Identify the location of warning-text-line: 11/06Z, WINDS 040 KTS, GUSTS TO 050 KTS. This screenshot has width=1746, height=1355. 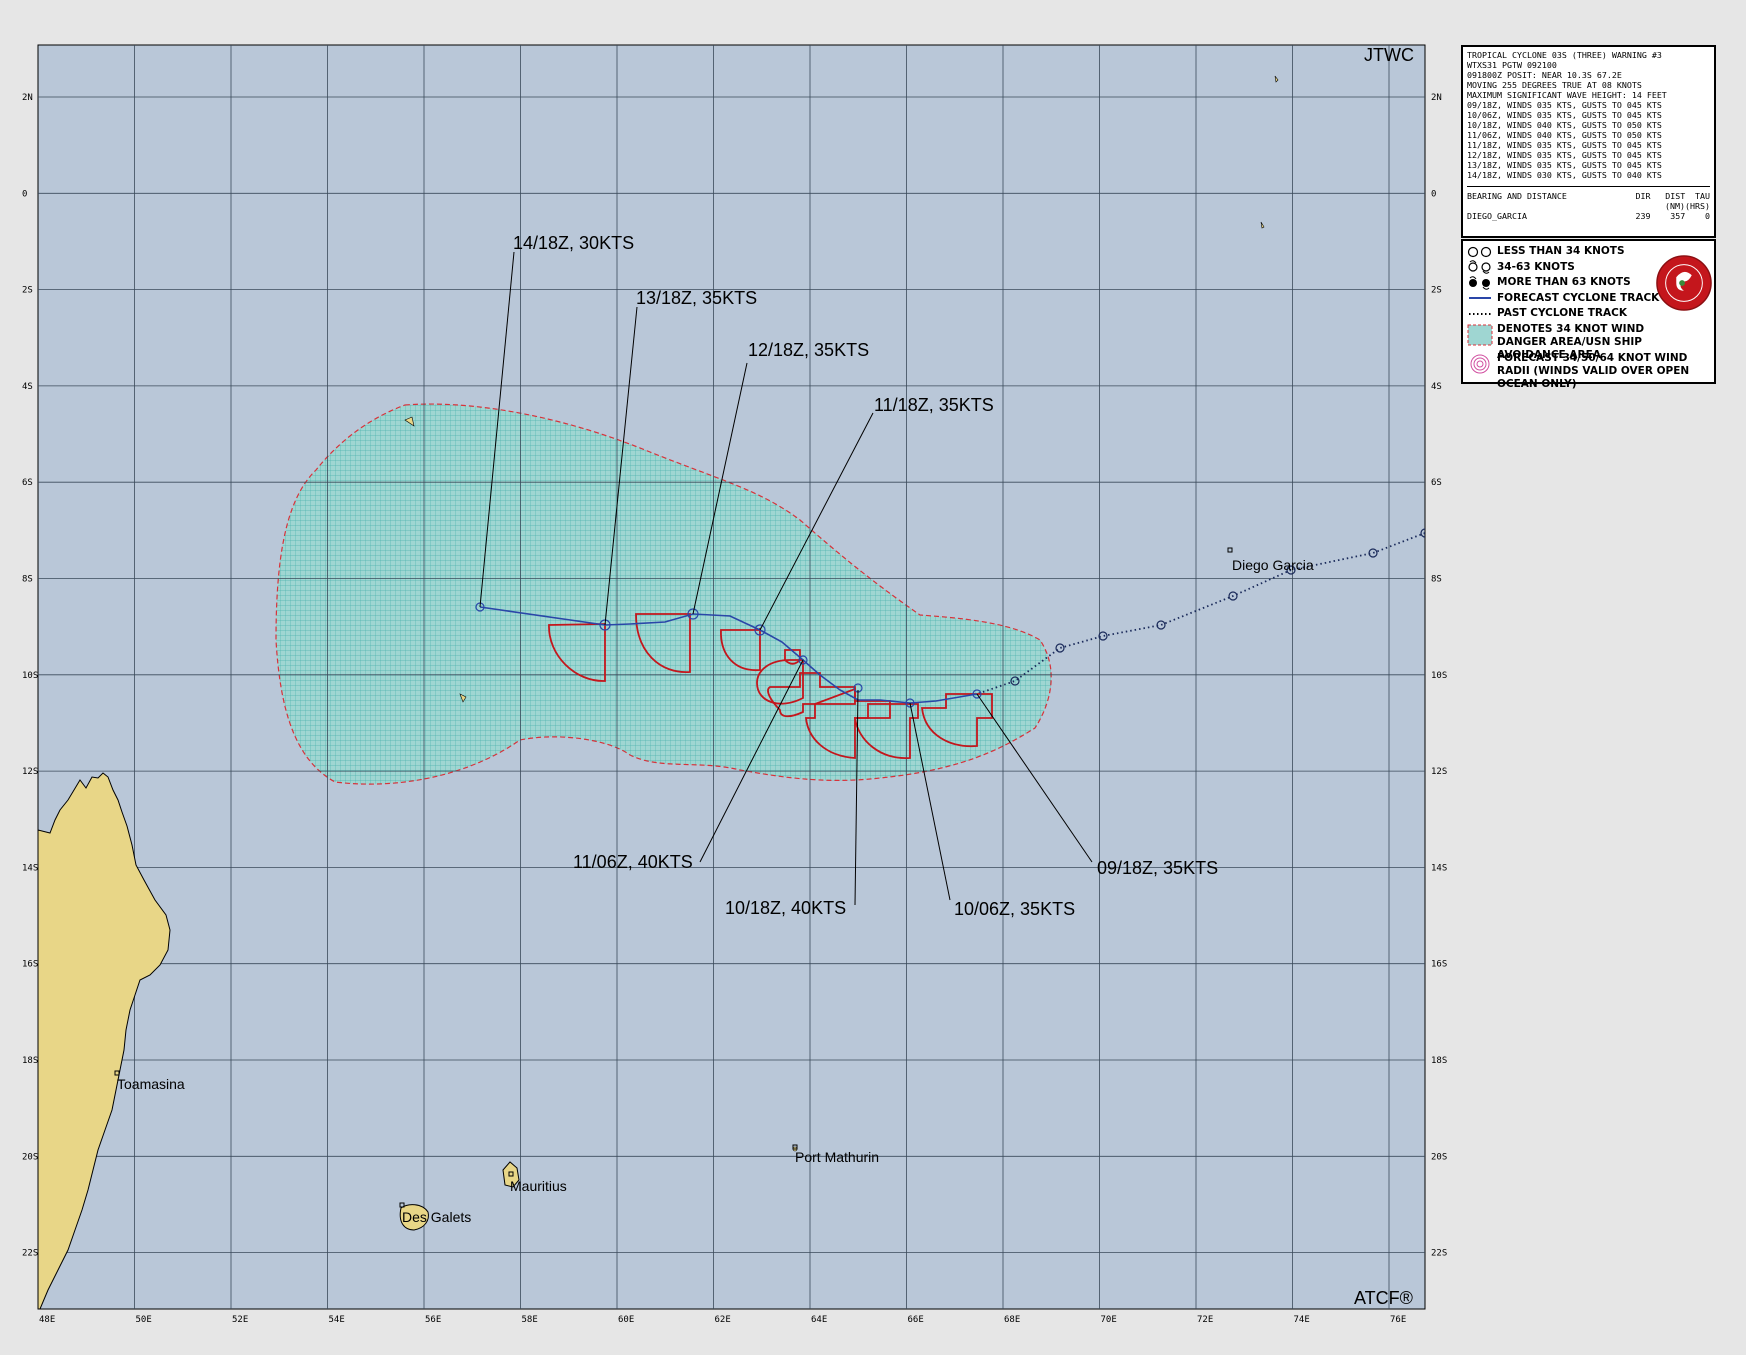
(1564, 135).